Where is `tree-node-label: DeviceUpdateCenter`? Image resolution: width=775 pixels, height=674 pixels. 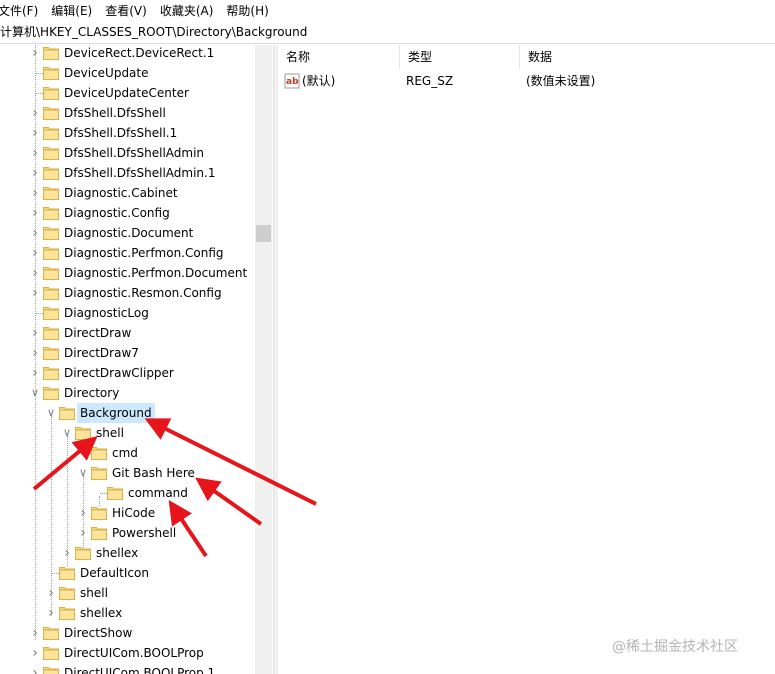 tree-node-label: DeviceUpdateCenter is located at coordinates (126, 93).